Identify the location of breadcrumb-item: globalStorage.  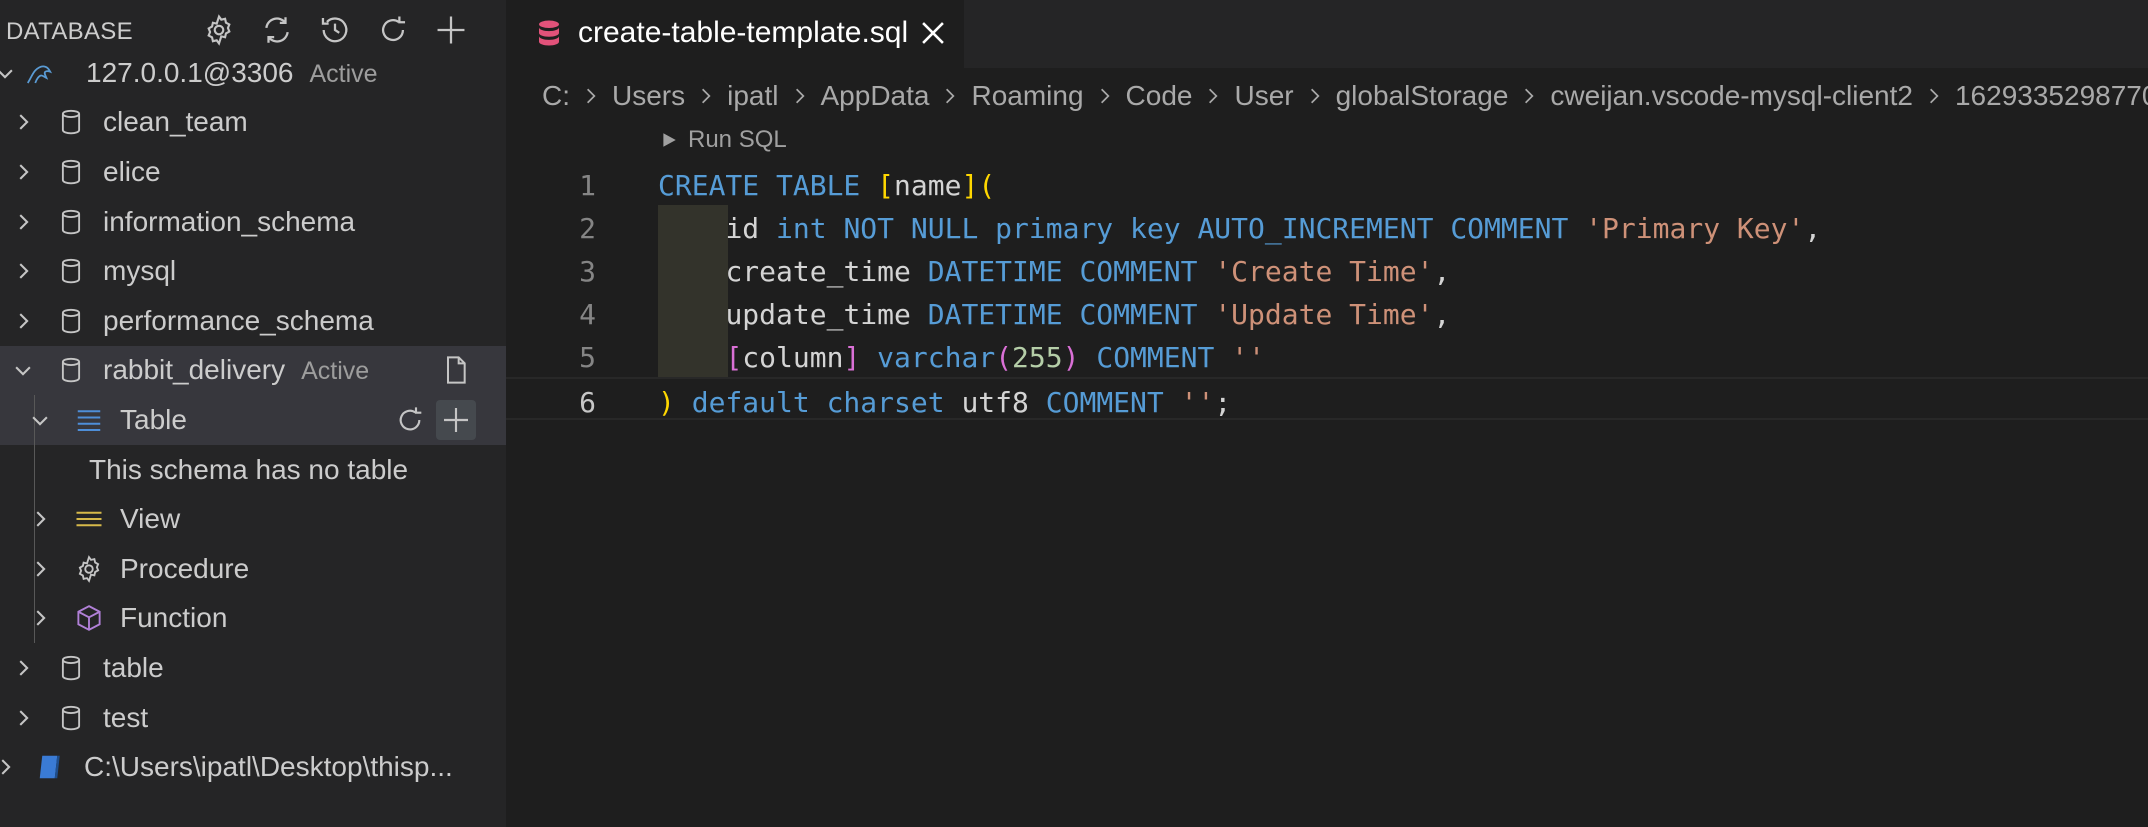
(1422, 96).